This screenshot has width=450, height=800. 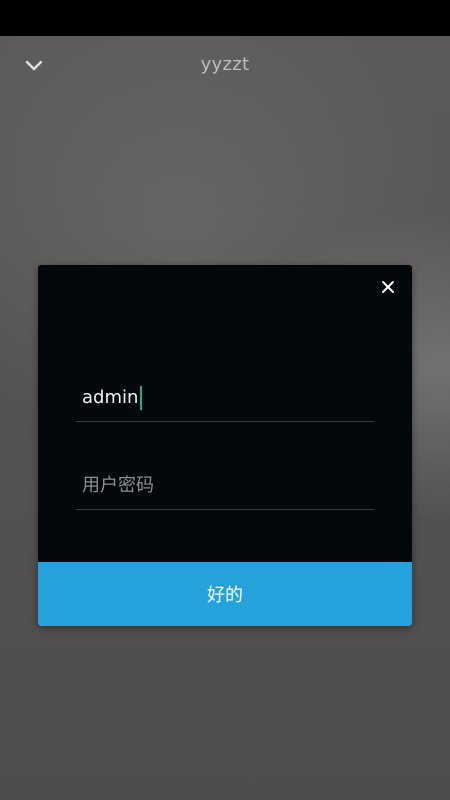 I want to click on username-value: admin, so click(x=110, y=397).